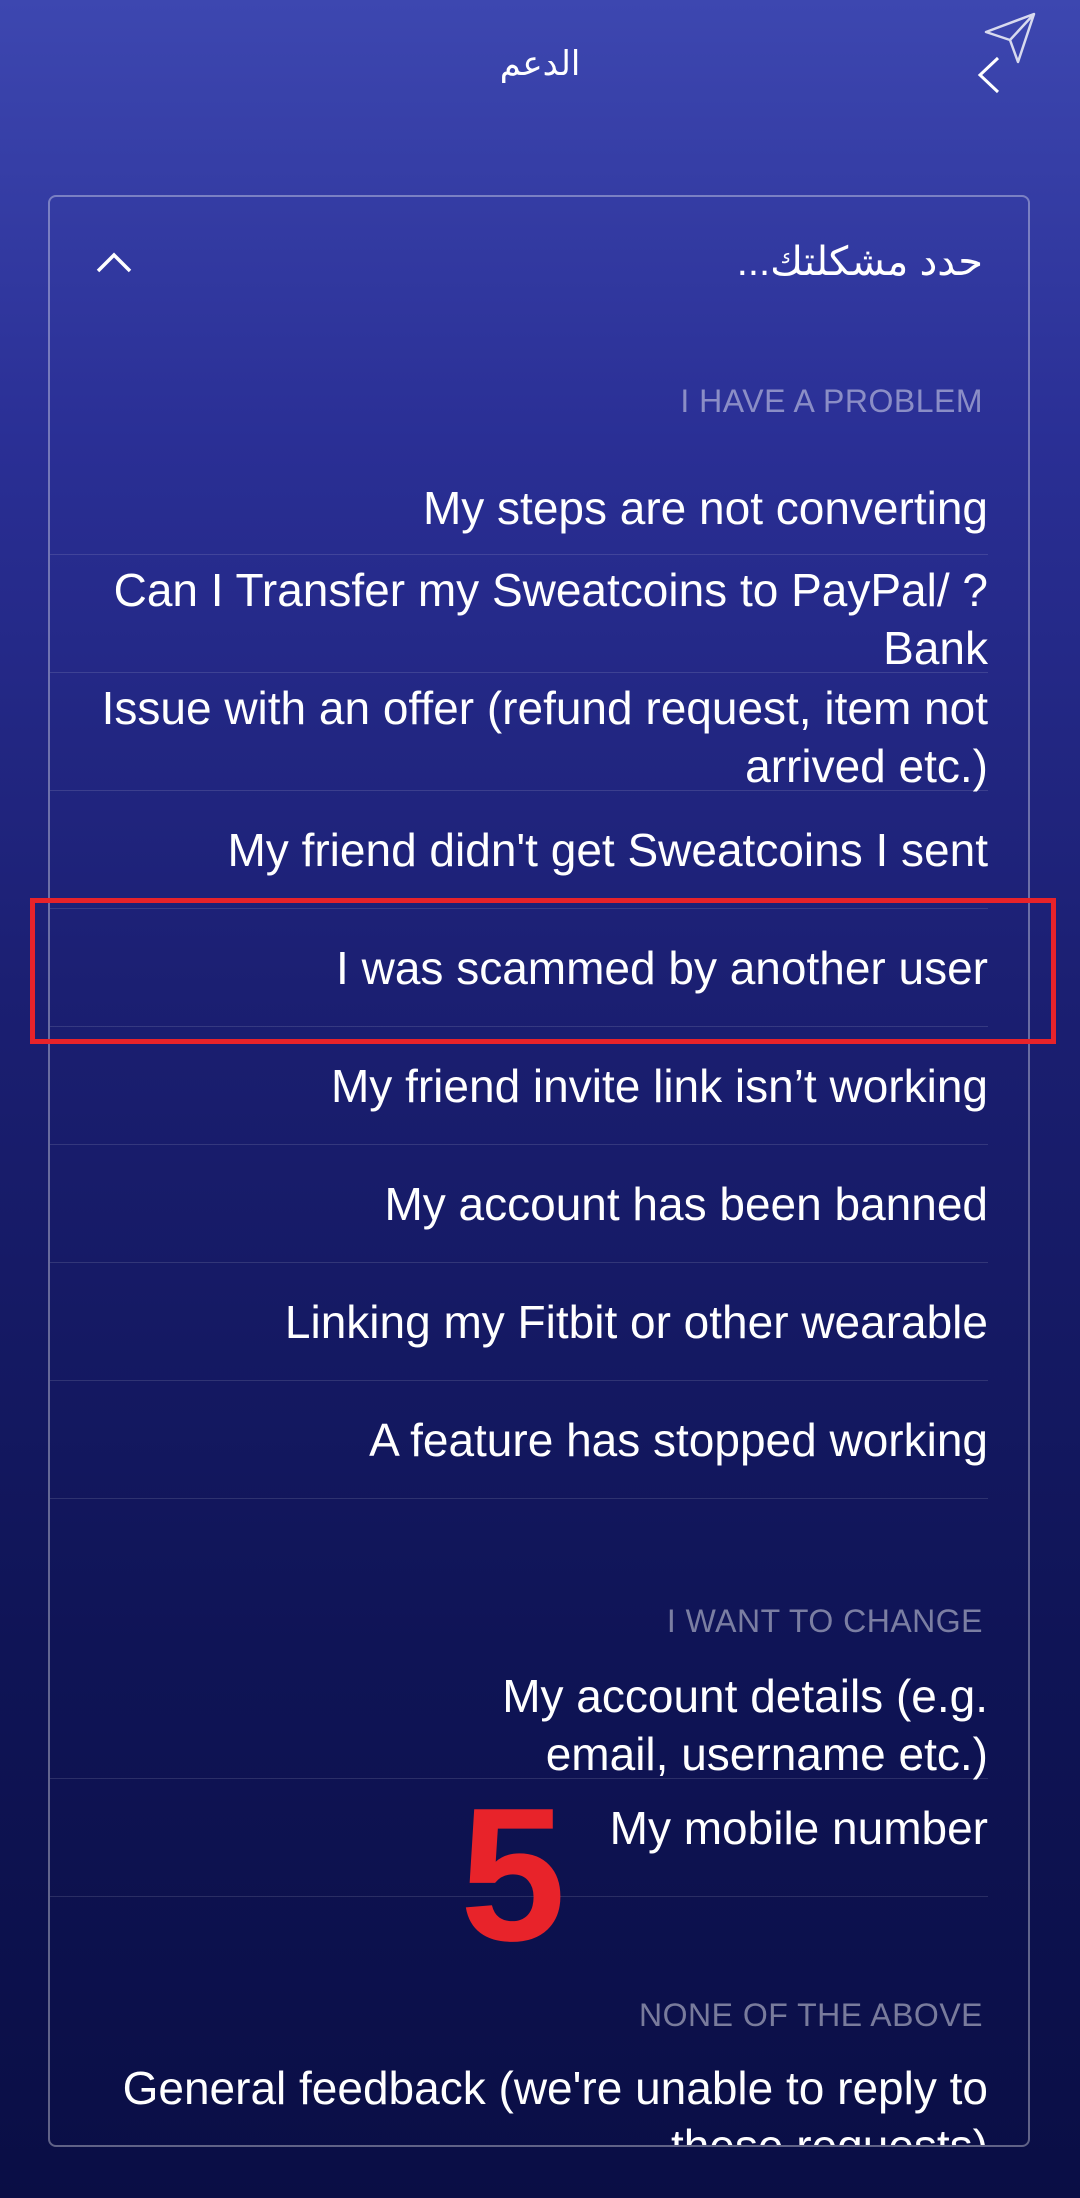 The width and height of the screenshot is (1080, 2198). I want to click on chevron-up-icon, so click(114, 262).